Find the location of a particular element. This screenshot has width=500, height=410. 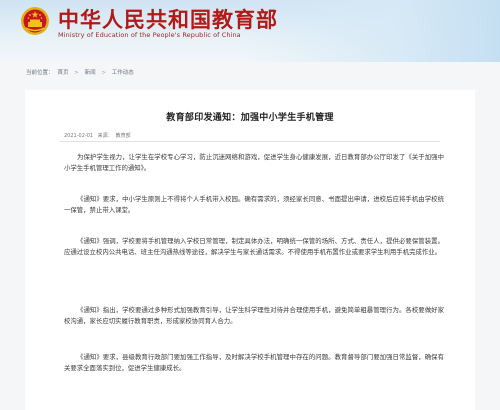

divider is located at coordinates (250, 141).